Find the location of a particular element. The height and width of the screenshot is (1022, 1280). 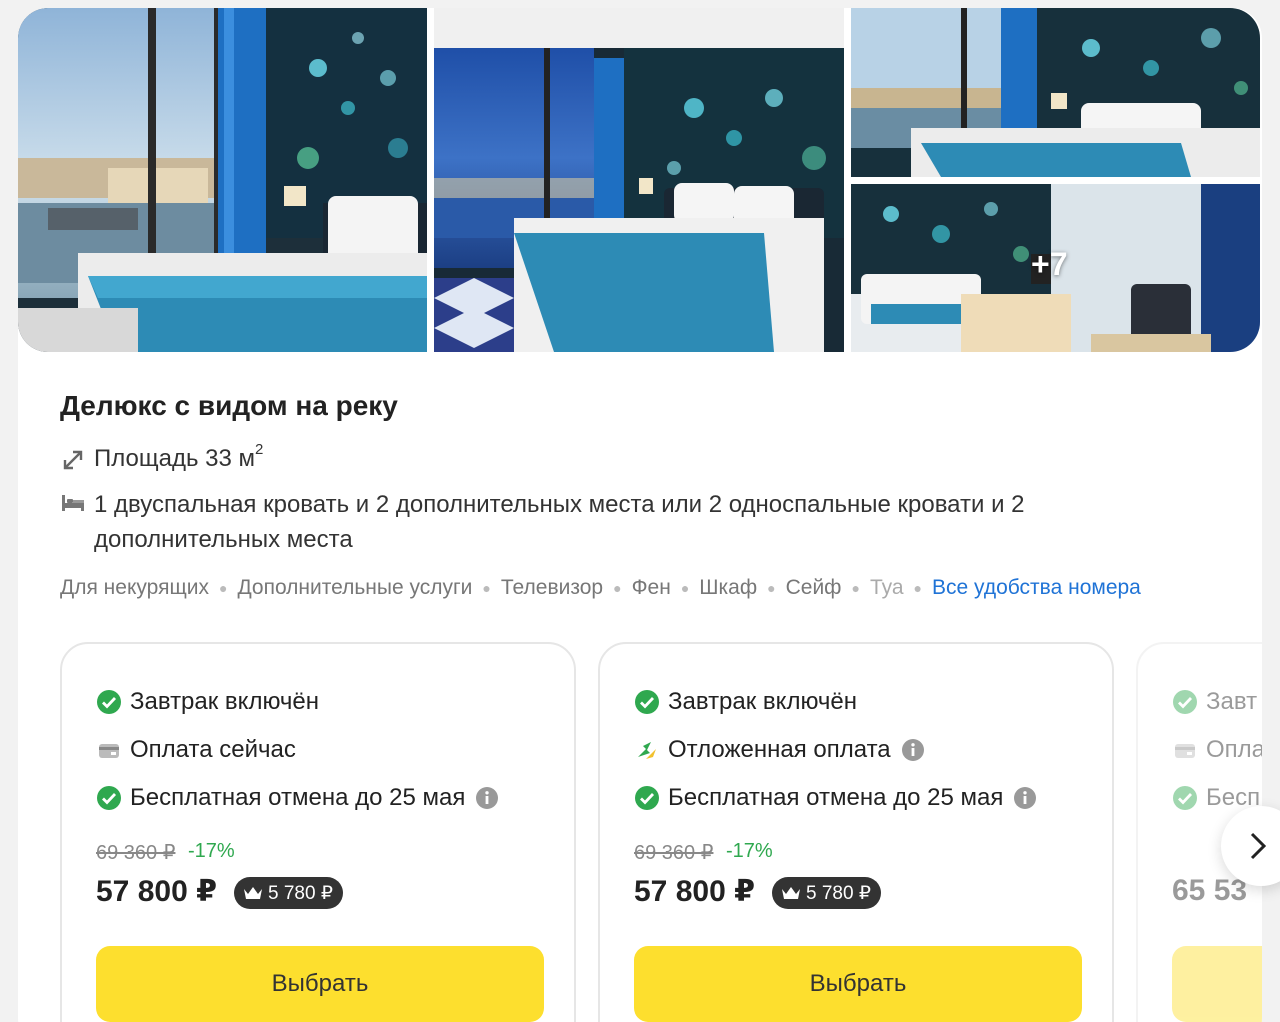

bed-icon is located at coordinates (73, 503).